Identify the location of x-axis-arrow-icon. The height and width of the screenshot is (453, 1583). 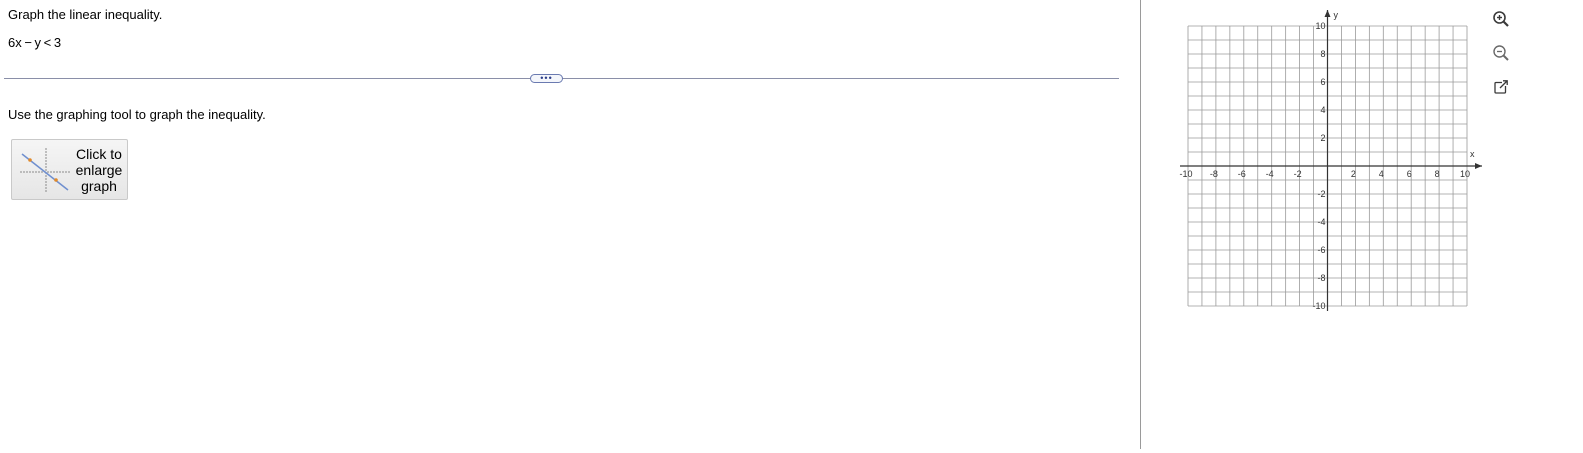
(1478, 166).